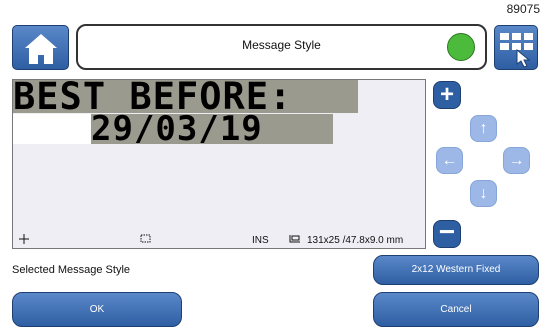 Image resolution: width=544 pixels, height=329 pixels. I want to click on home-button, so click(40, 47).